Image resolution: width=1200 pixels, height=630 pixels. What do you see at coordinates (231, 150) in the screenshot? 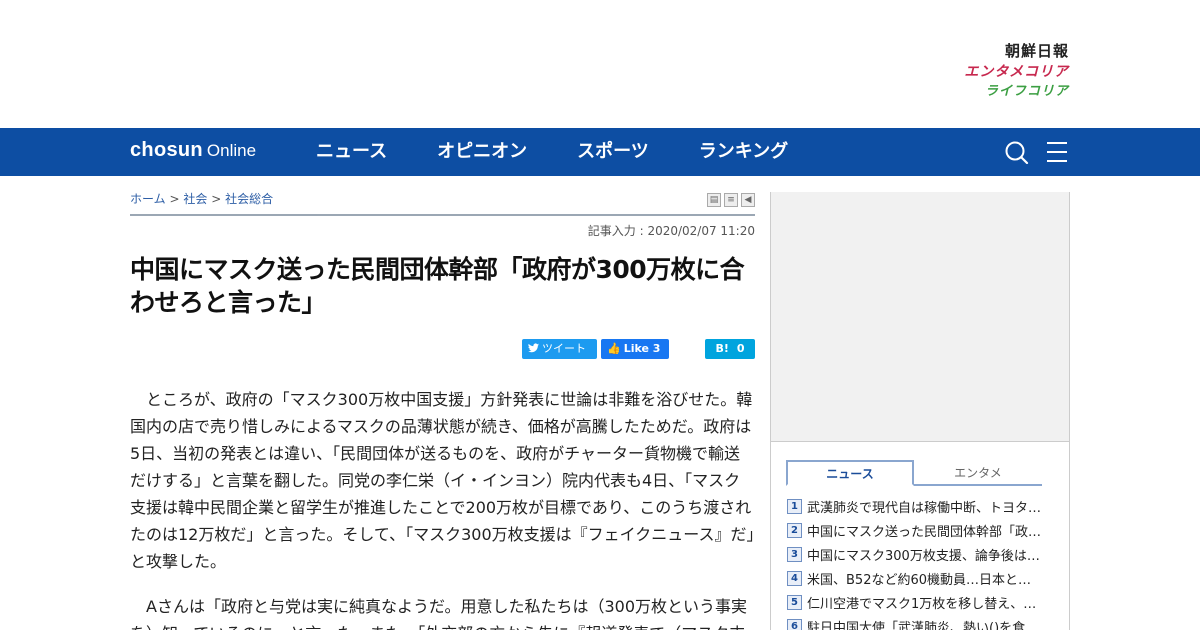
I see `logo-sub-text: Online` at bounding box center [231, 150].